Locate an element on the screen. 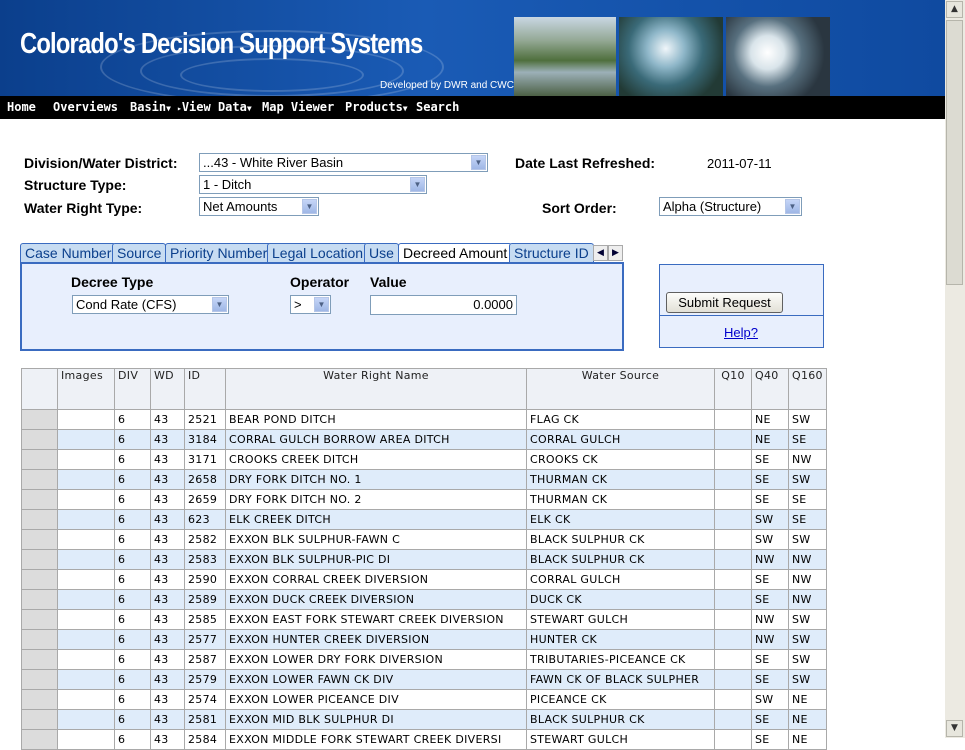  cell-name: EXXON EAST FORK STEWART CREEK DIVERSION is located at coordinates (376, 619).